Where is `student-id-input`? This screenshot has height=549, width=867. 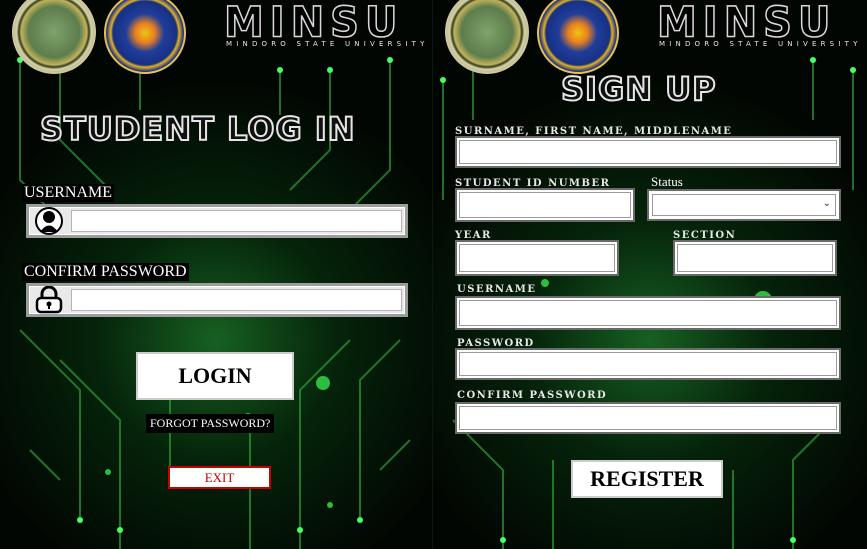
student-id-input is located at coordinates (545, 205).